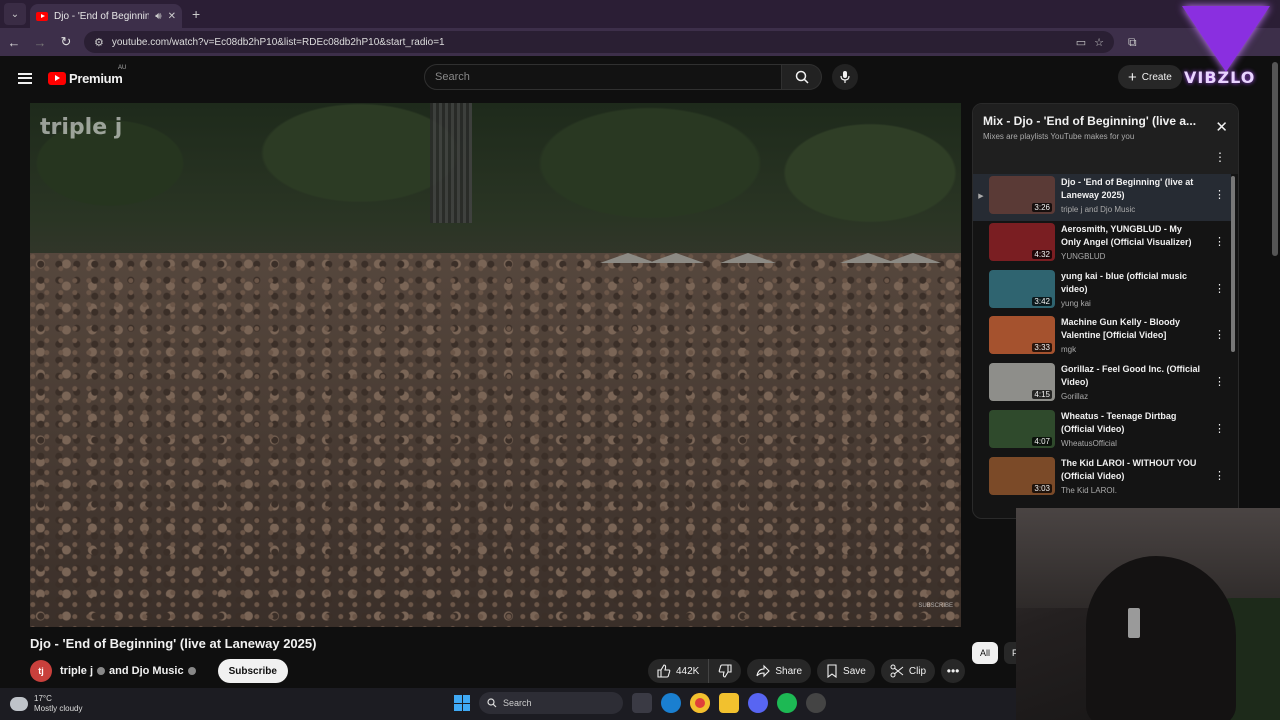 The width and height of the screenshot is (1280, 720). I want to click on tab-title: Djo - 'End of Beginning' (live, so click(102, 16).